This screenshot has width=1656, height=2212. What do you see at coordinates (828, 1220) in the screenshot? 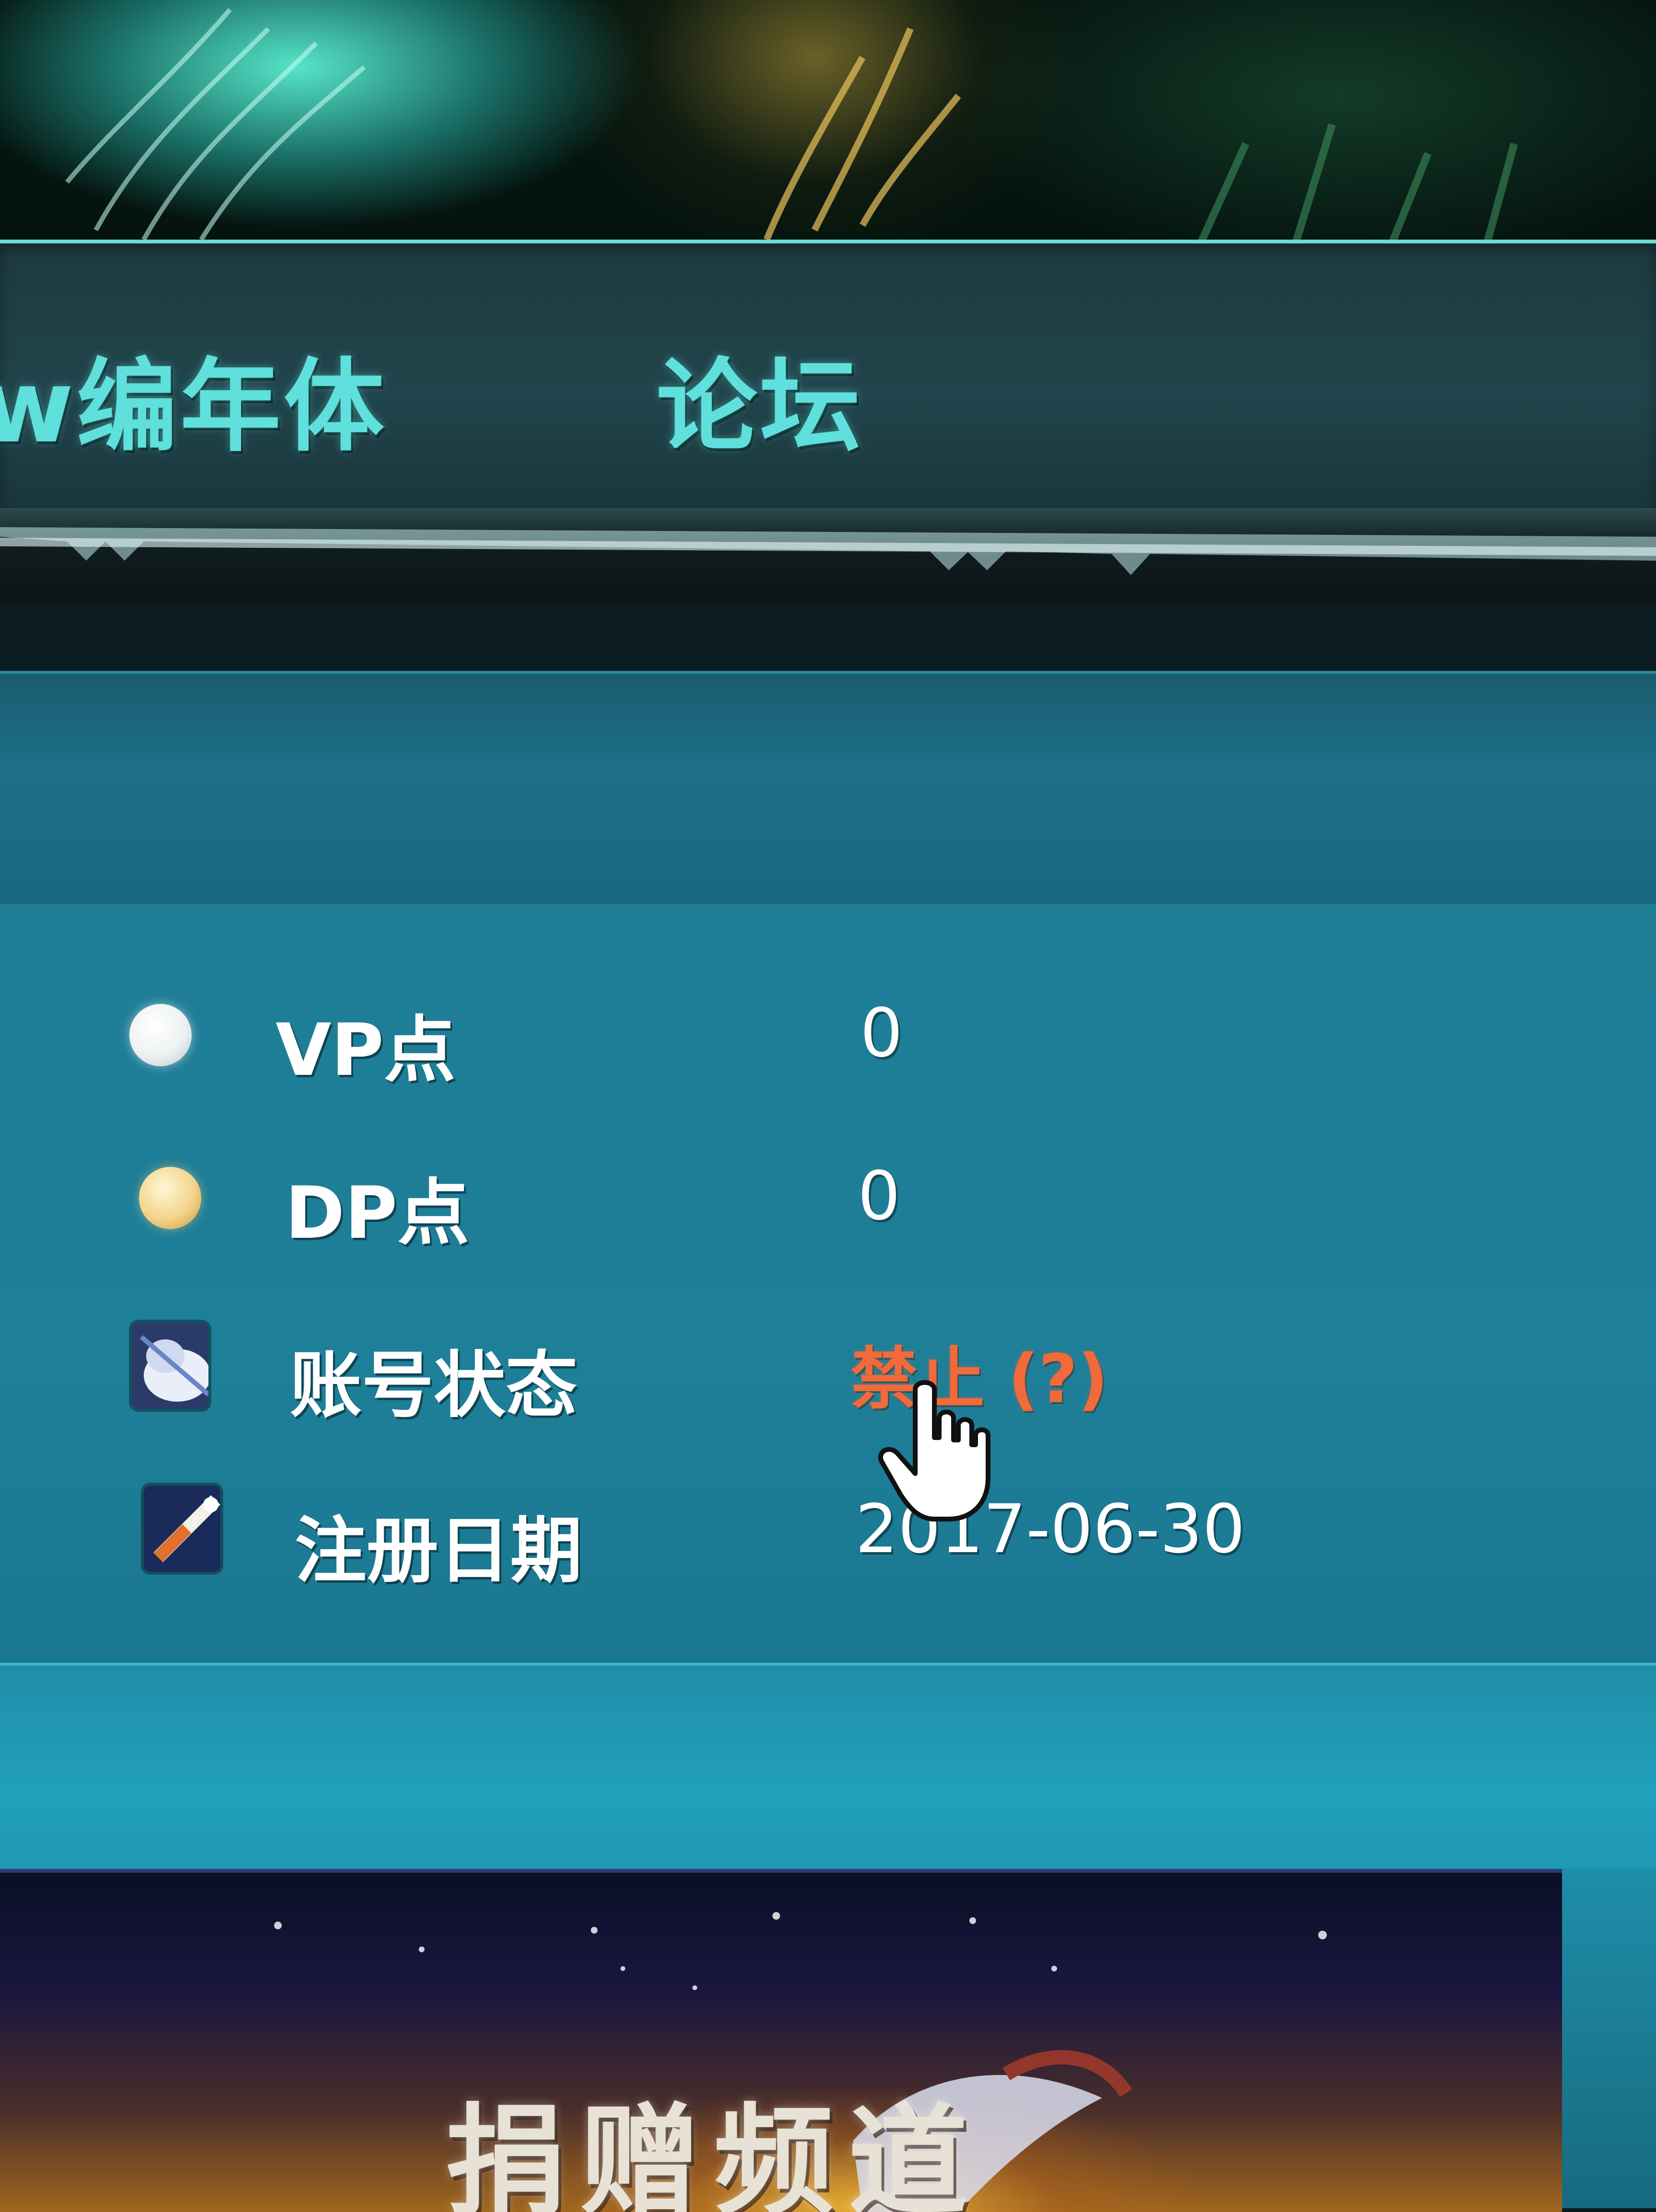
I see `info-row-dp: DP点 0` at bounding box center [828, 1220].